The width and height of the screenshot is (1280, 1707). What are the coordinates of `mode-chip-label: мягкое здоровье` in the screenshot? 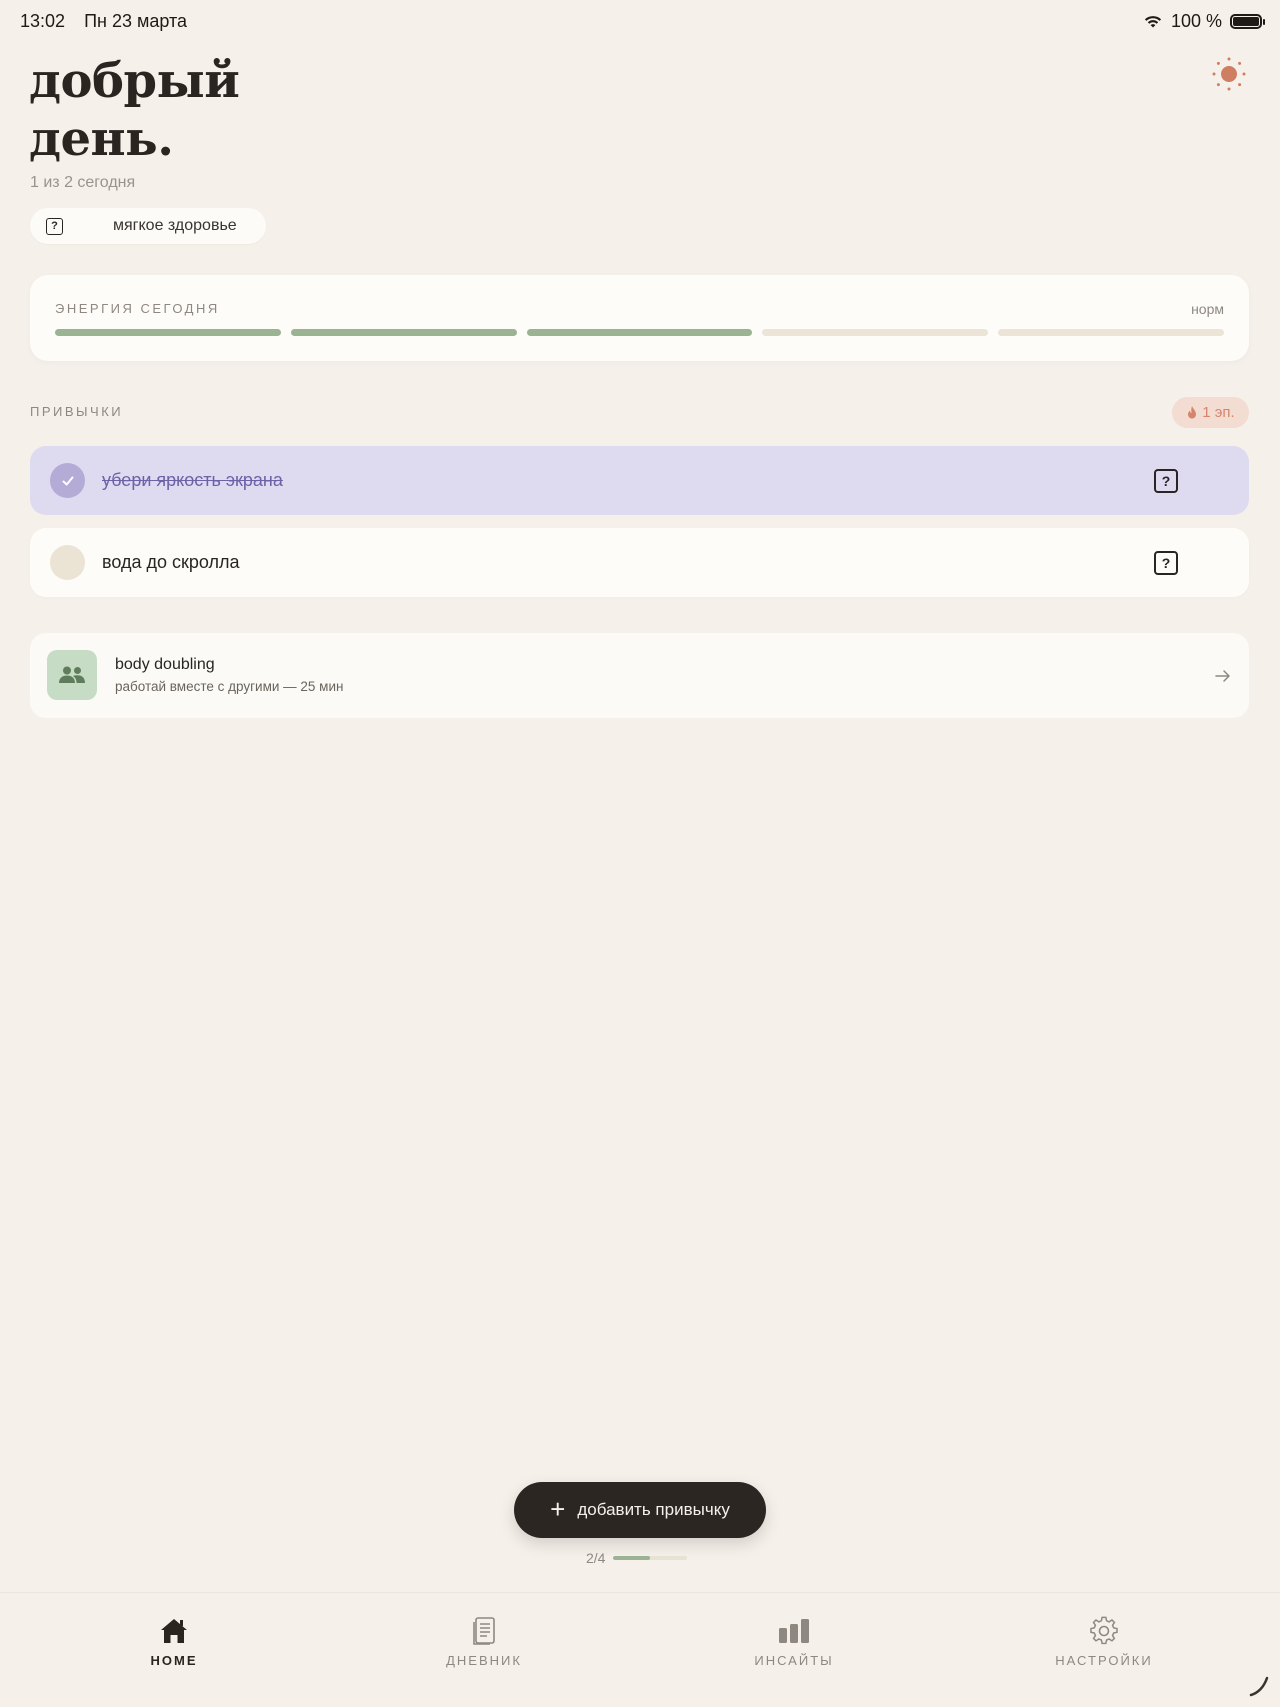 It's located at (175, 225).